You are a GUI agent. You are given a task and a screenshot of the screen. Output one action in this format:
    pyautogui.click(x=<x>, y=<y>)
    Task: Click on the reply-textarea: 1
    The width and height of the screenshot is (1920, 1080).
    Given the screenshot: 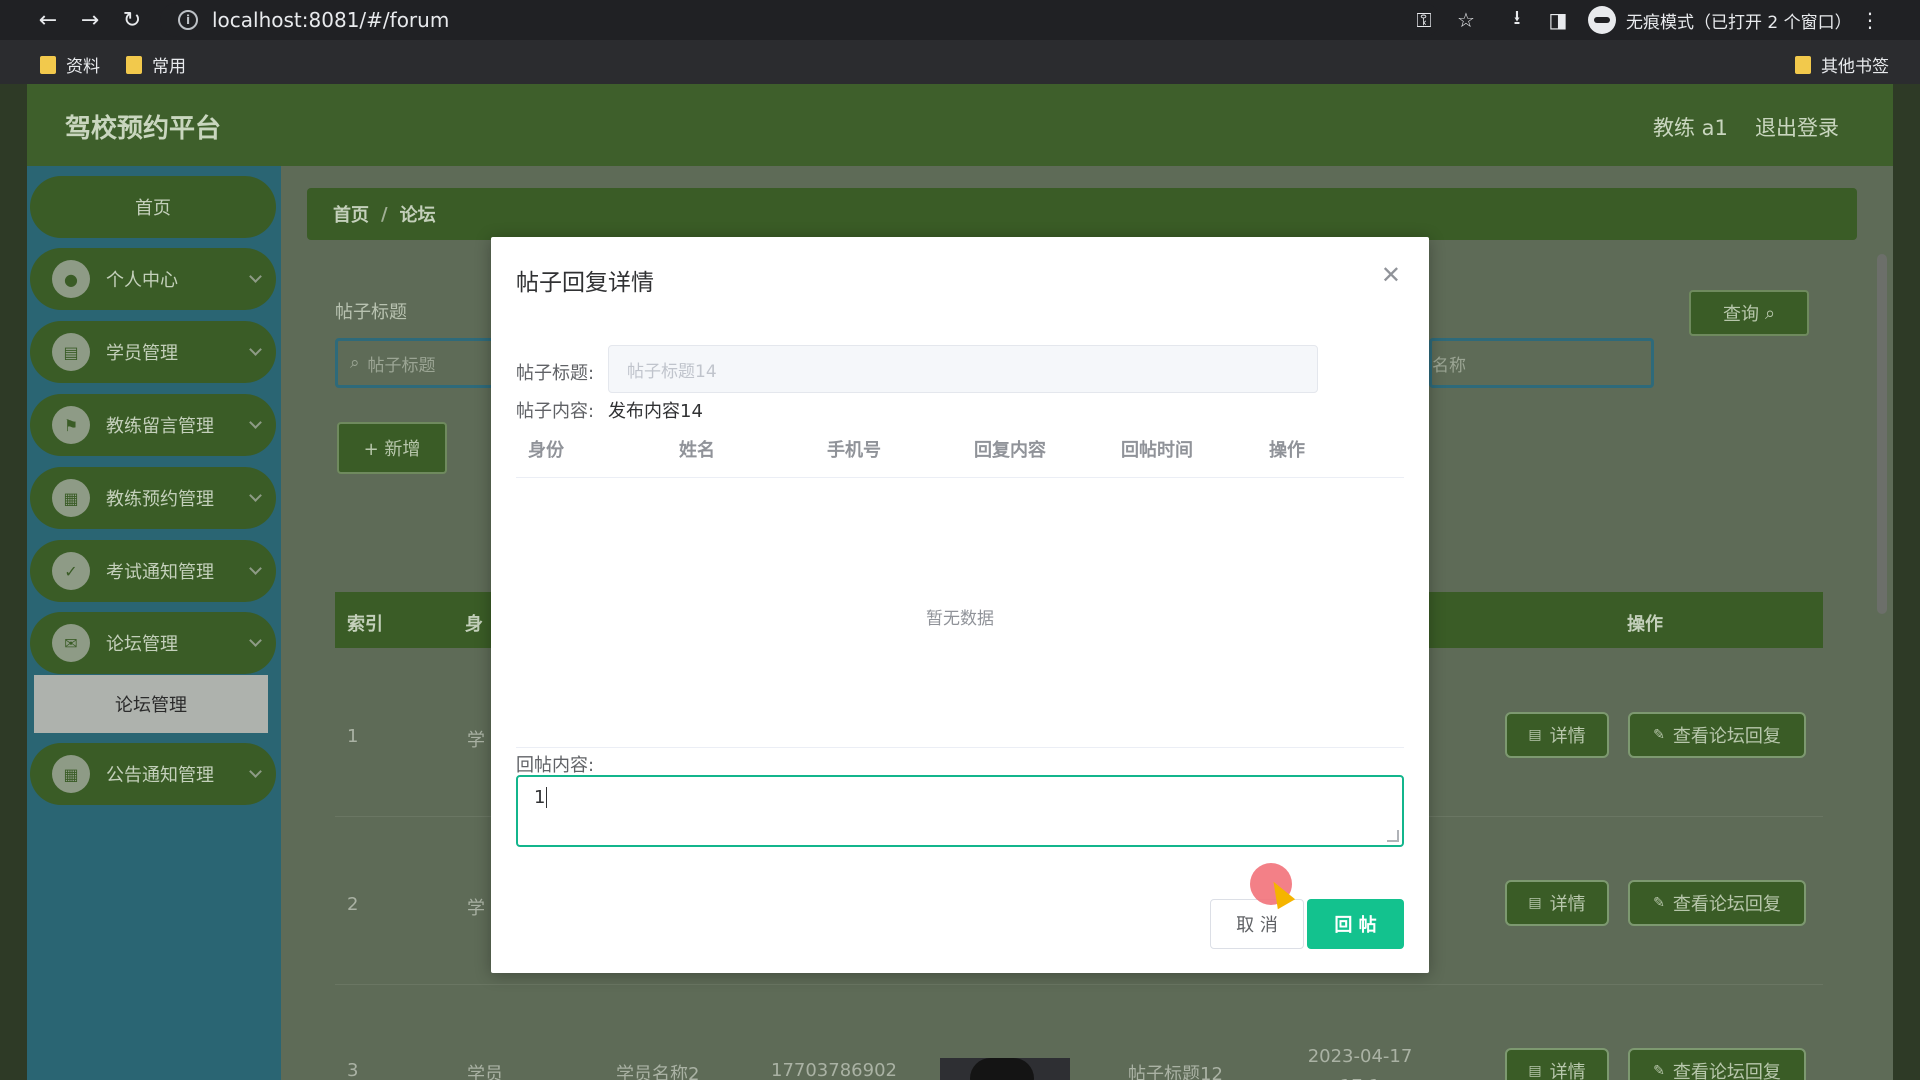 What is the action you would take?
    pyautogui.click(x=960, y=811)
    